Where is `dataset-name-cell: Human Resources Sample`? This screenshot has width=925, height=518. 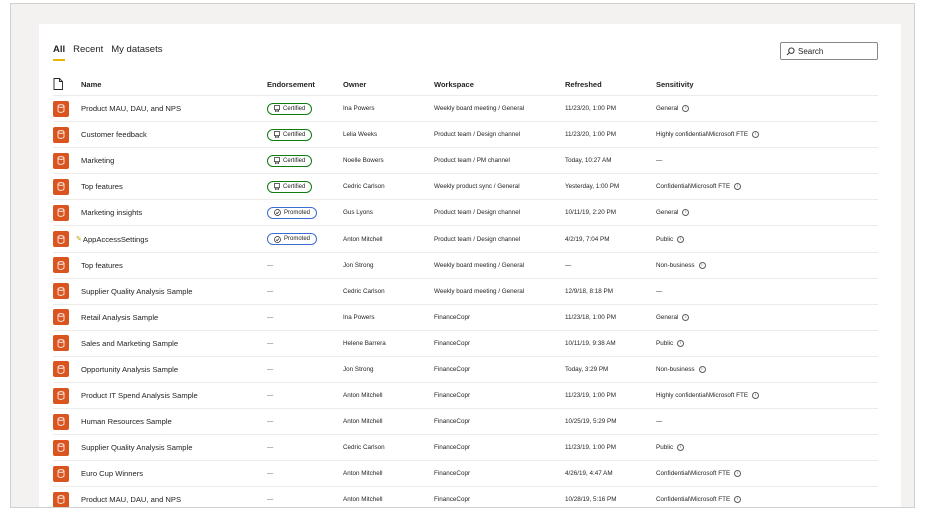
dataset-name-cell: Human Resources Sample is located at coordinates (174, 421).